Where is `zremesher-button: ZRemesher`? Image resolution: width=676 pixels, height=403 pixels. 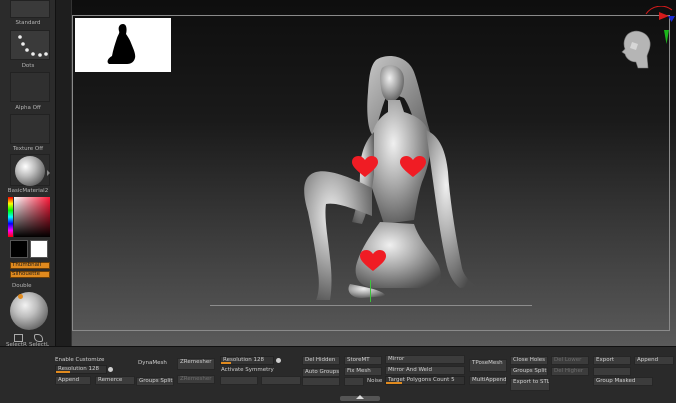
zremesher-button: ZRemesher is located at coordinates (196, 364).